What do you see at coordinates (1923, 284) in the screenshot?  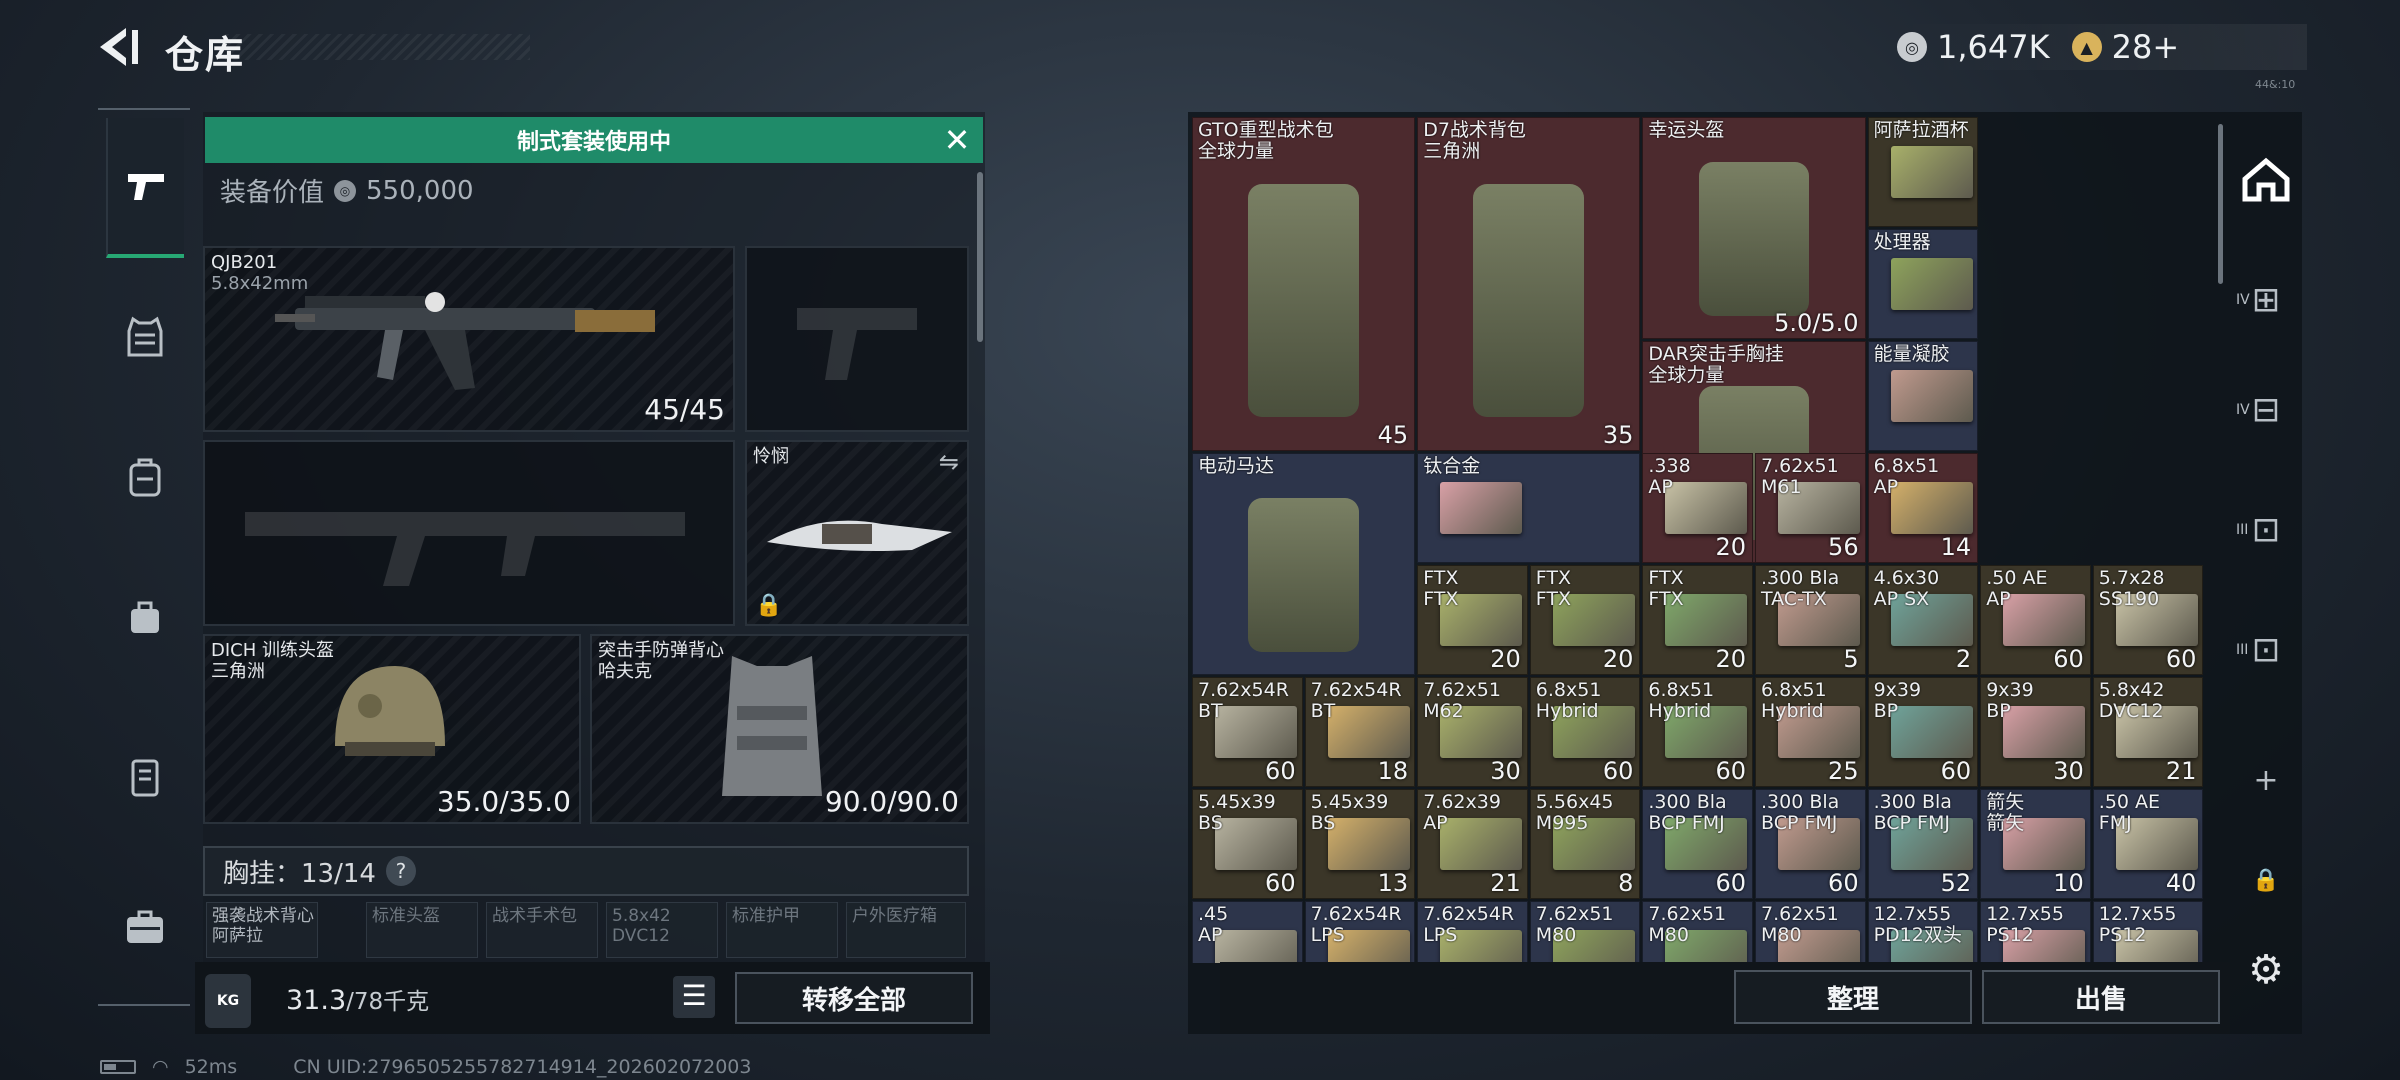 I see `stash-item: 处理器` at bounding box center [1923, 284].